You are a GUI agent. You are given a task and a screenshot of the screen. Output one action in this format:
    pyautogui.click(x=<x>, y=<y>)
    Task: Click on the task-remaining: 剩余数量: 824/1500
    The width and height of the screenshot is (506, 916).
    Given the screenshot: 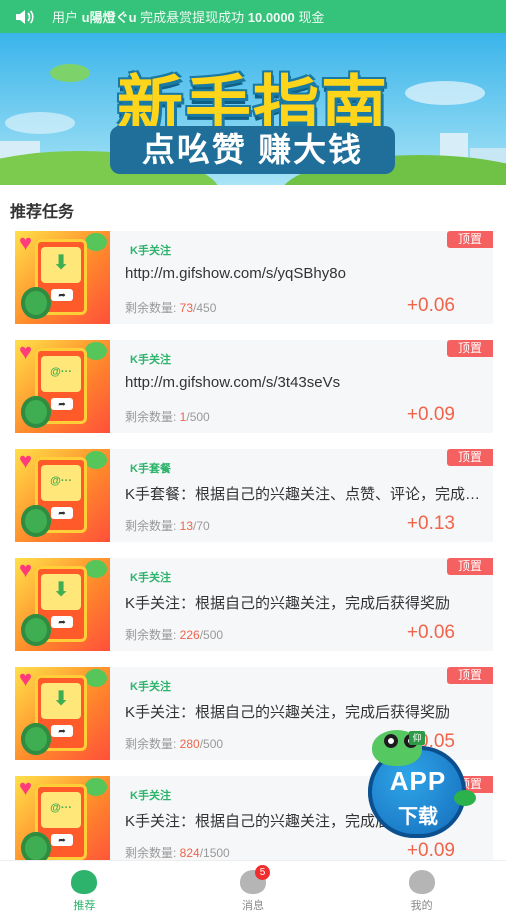 What is the action you would take?
    pyautogui.click(x=177, y=852)
    